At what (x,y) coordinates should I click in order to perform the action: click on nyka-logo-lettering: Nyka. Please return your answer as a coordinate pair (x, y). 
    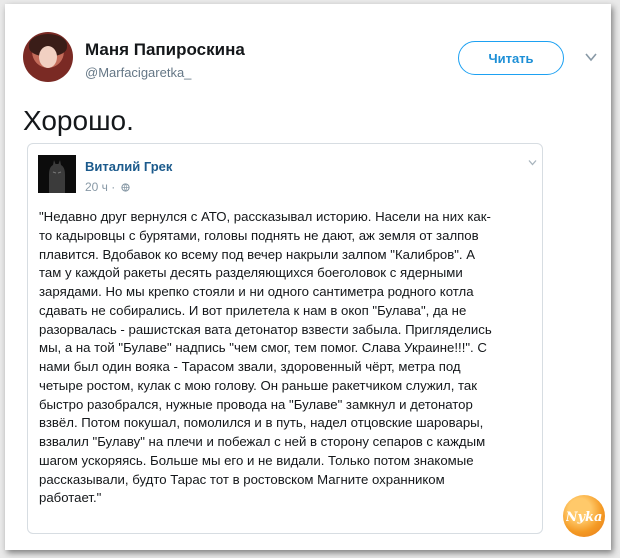
    Looking at the image, I should click on (584, 517).